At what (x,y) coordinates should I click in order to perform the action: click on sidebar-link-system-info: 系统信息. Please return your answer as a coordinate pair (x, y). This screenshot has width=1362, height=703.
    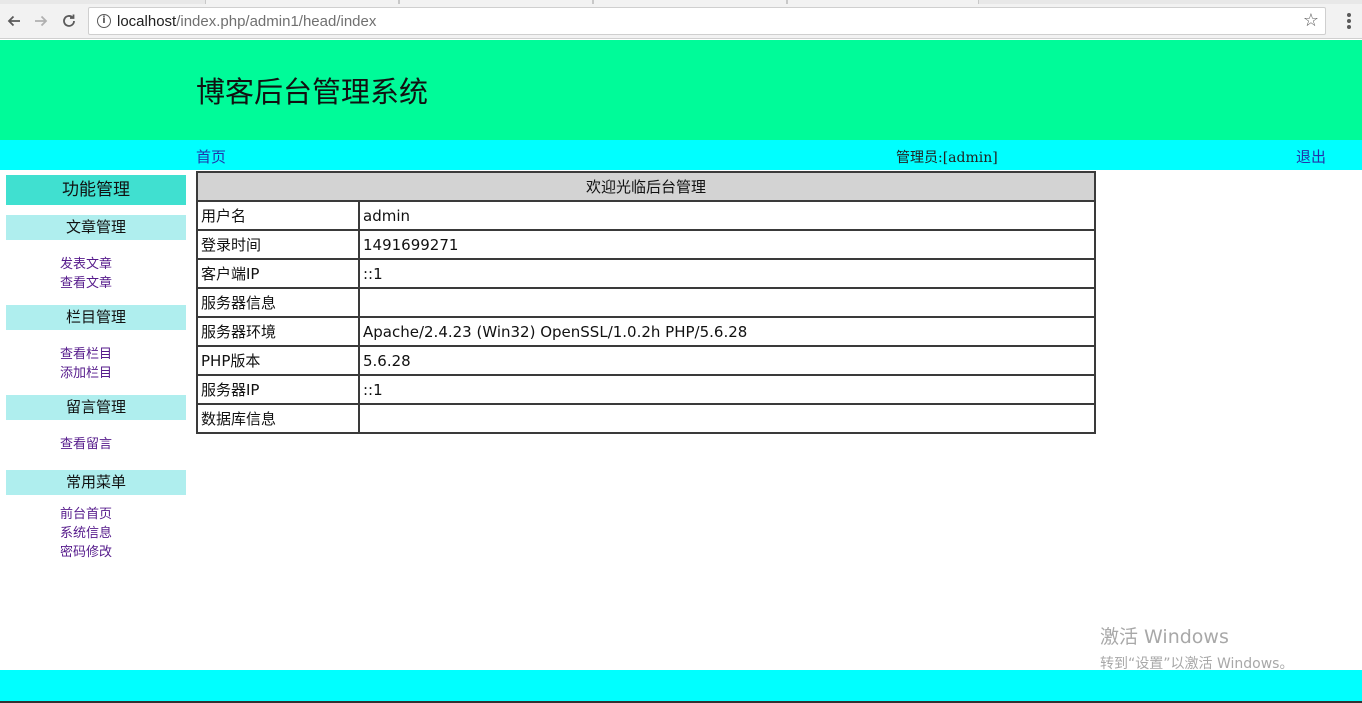
    Looking at the image, I should click on (86, 533).